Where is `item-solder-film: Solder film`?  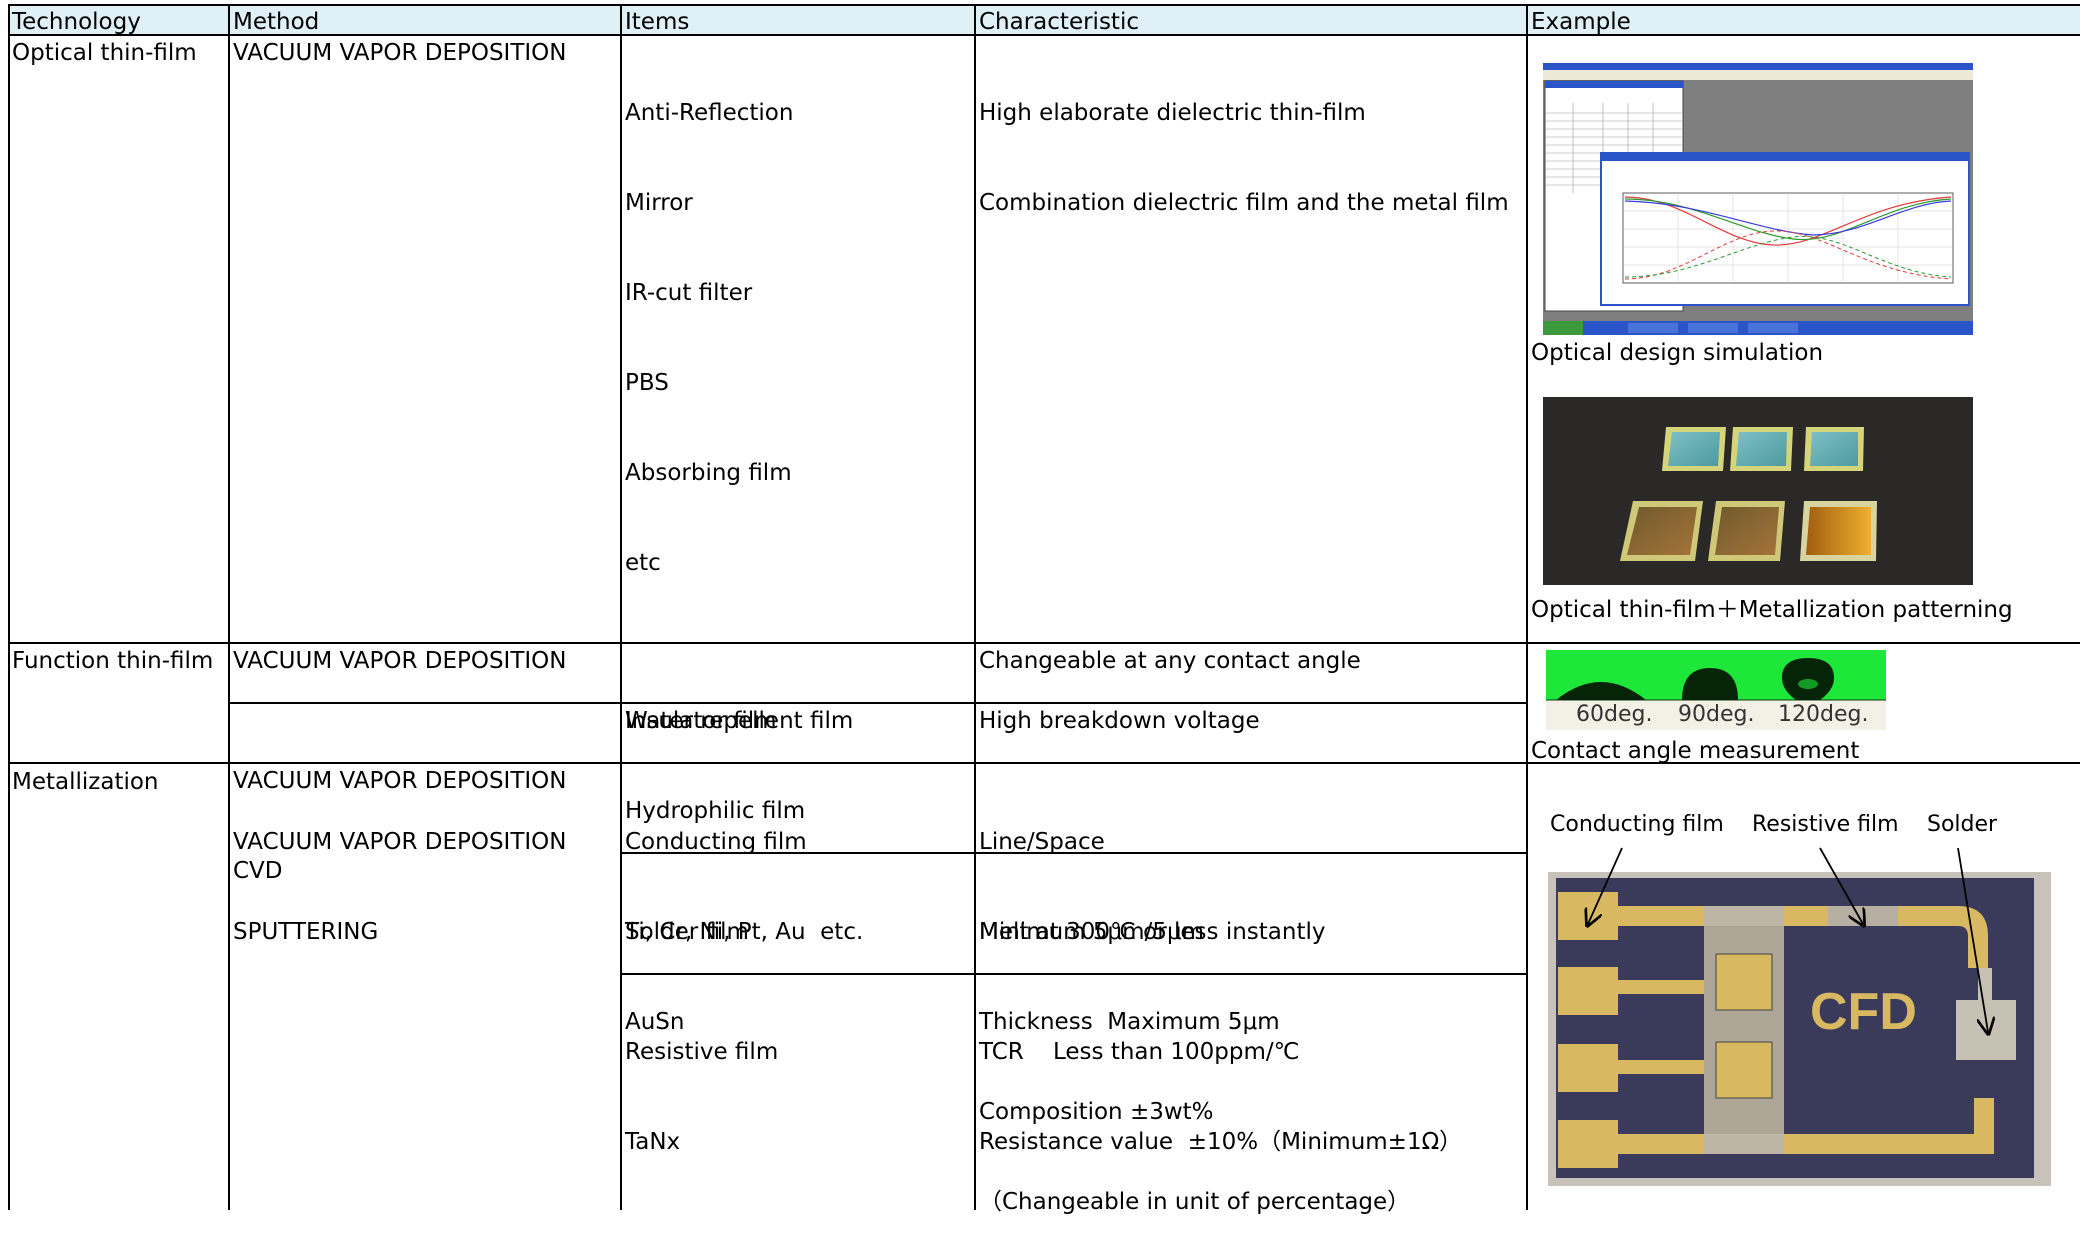 item-solder-film: Solder film is located at coordinates (687, 932).